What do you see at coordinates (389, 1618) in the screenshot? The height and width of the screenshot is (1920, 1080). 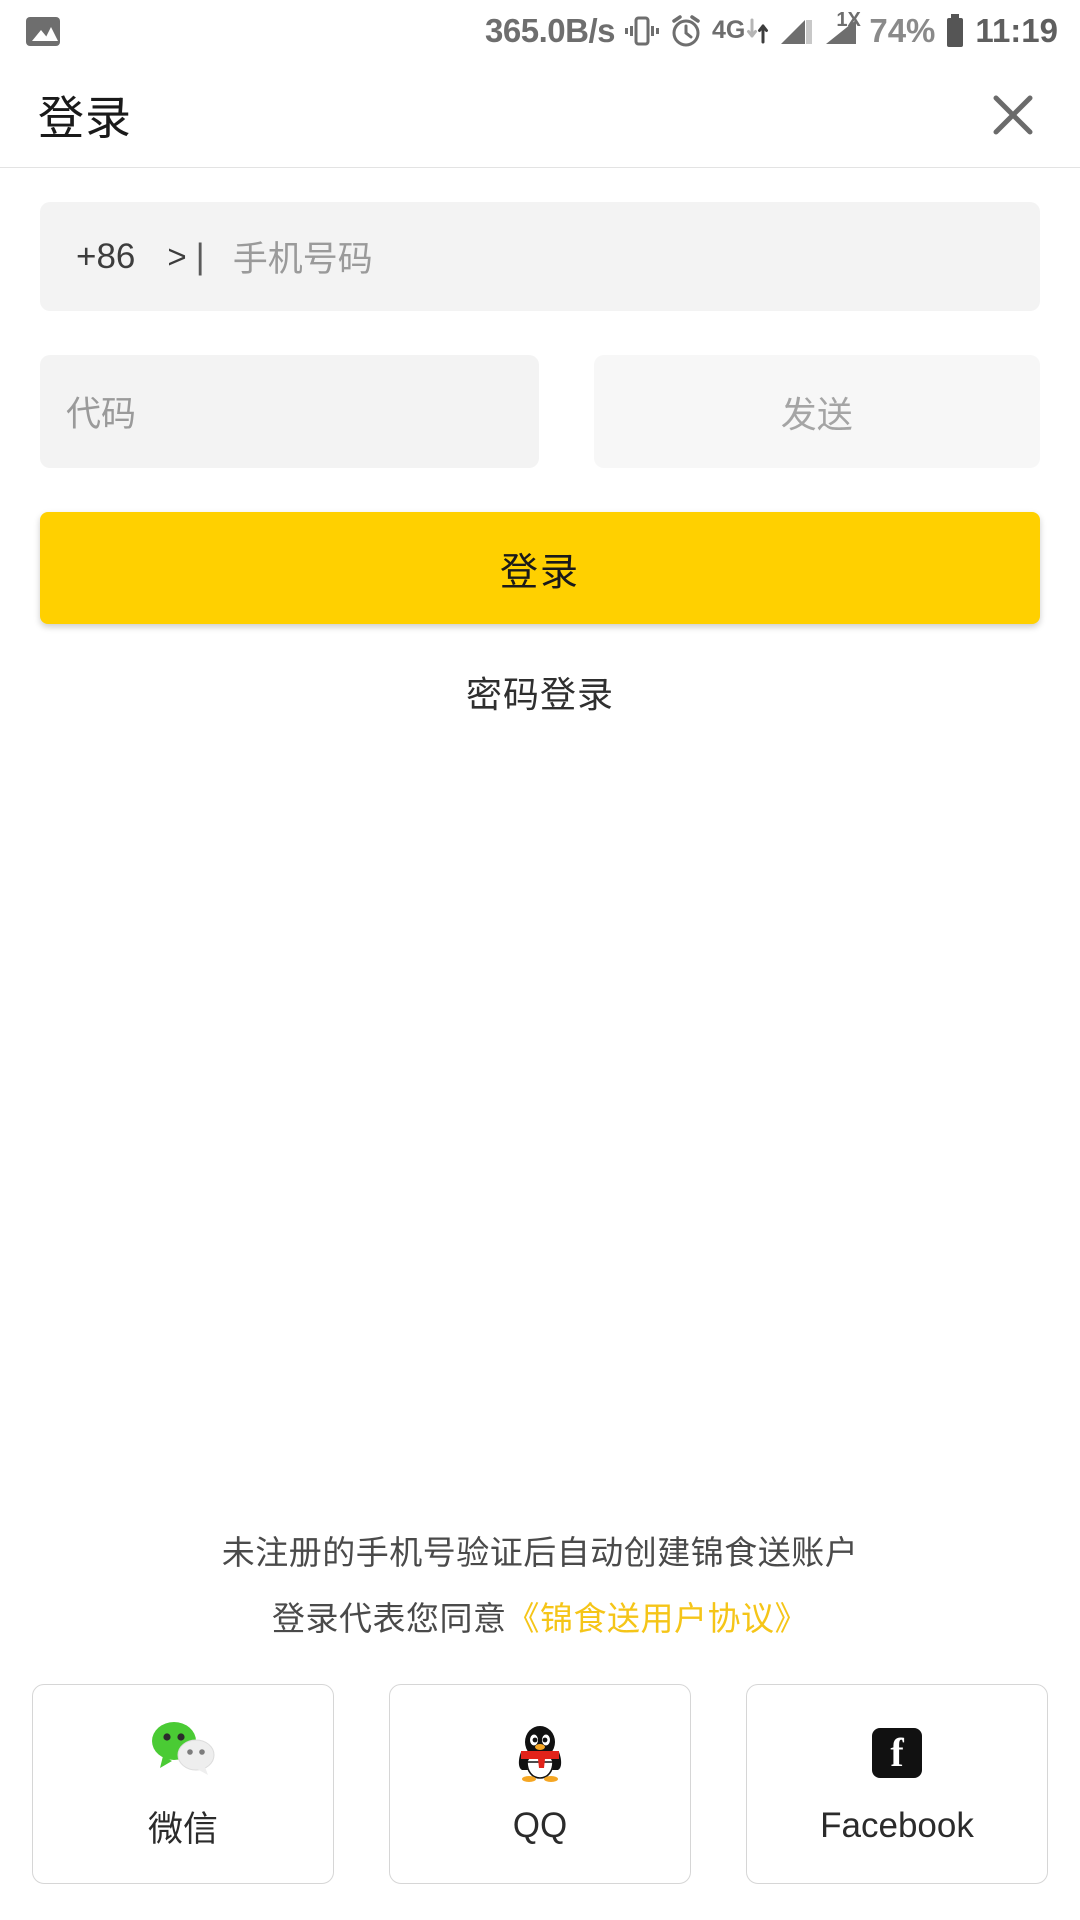 I see `agreement-prefix: 登录代表您同意` at bounding box center [389, 1618].